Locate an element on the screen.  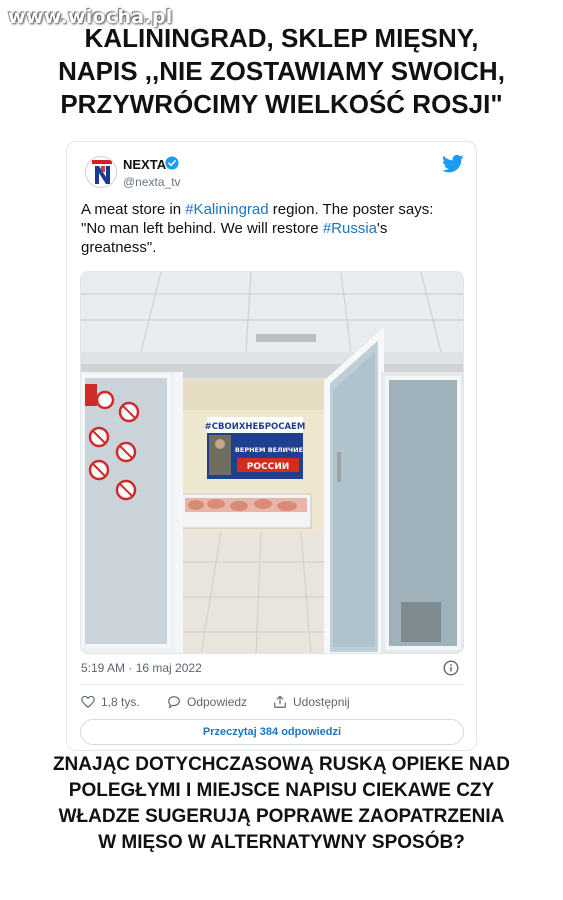
read-replies-button: Przeczytaj 384 odpowiedzi is located at coordinates (272, 732).